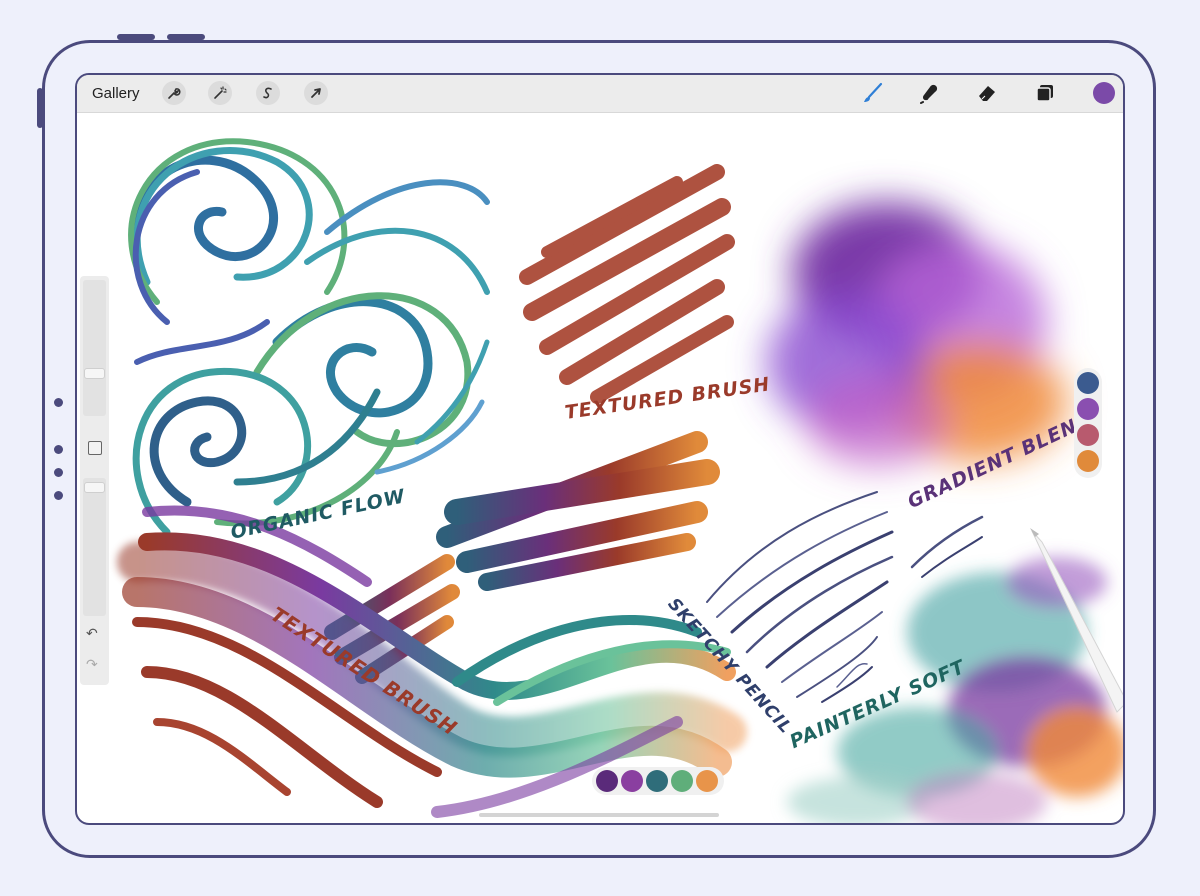 The width and height of the screenshot is (1200, 896). I want to click on gallery-button: Gallery, so click(116, 93).